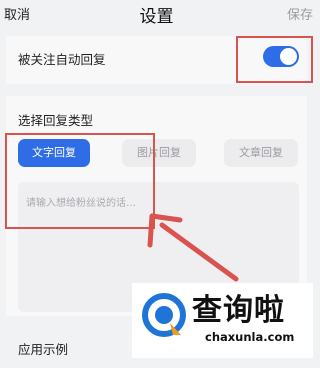  Describe the element at coordinates (250, 337) in the screenshot. I see `watermark-domain-text: chaxunla.com` at that location.